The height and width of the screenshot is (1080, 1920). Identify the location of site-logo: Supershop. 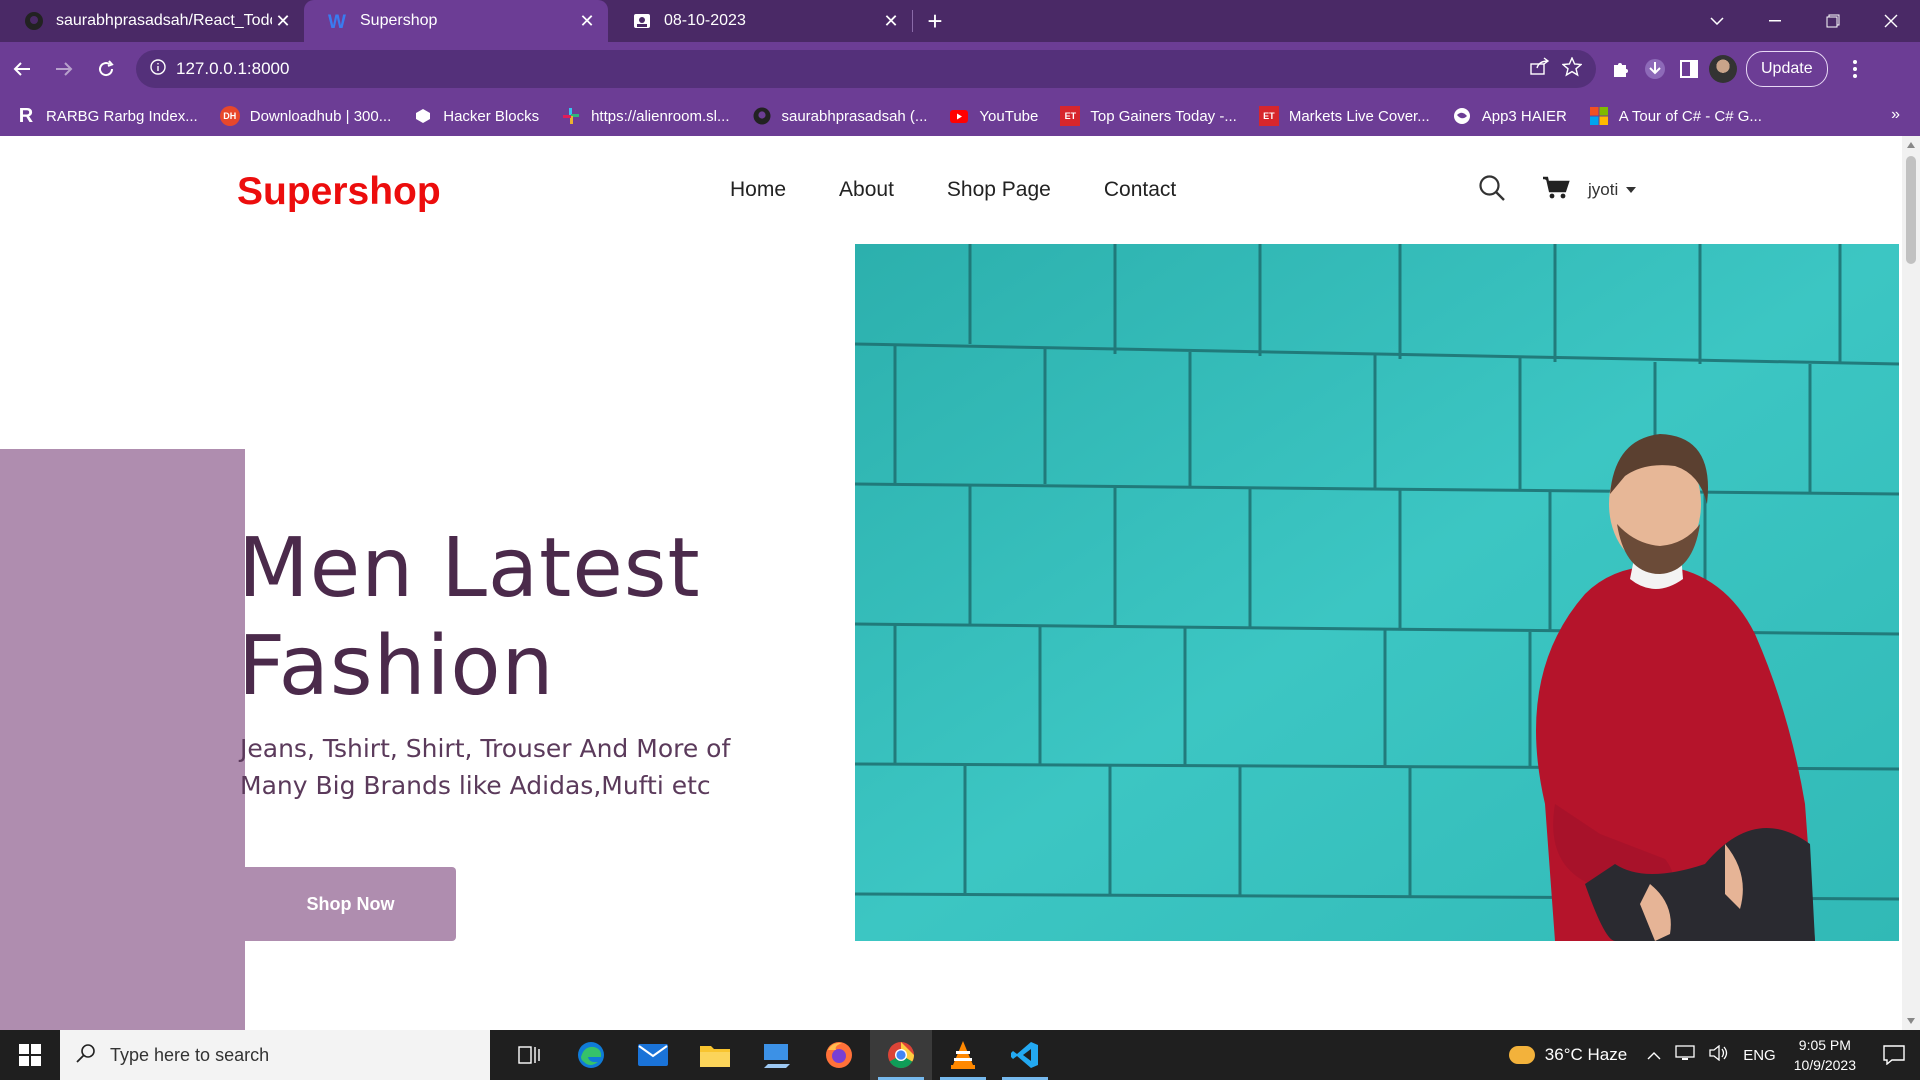
(339, 192).